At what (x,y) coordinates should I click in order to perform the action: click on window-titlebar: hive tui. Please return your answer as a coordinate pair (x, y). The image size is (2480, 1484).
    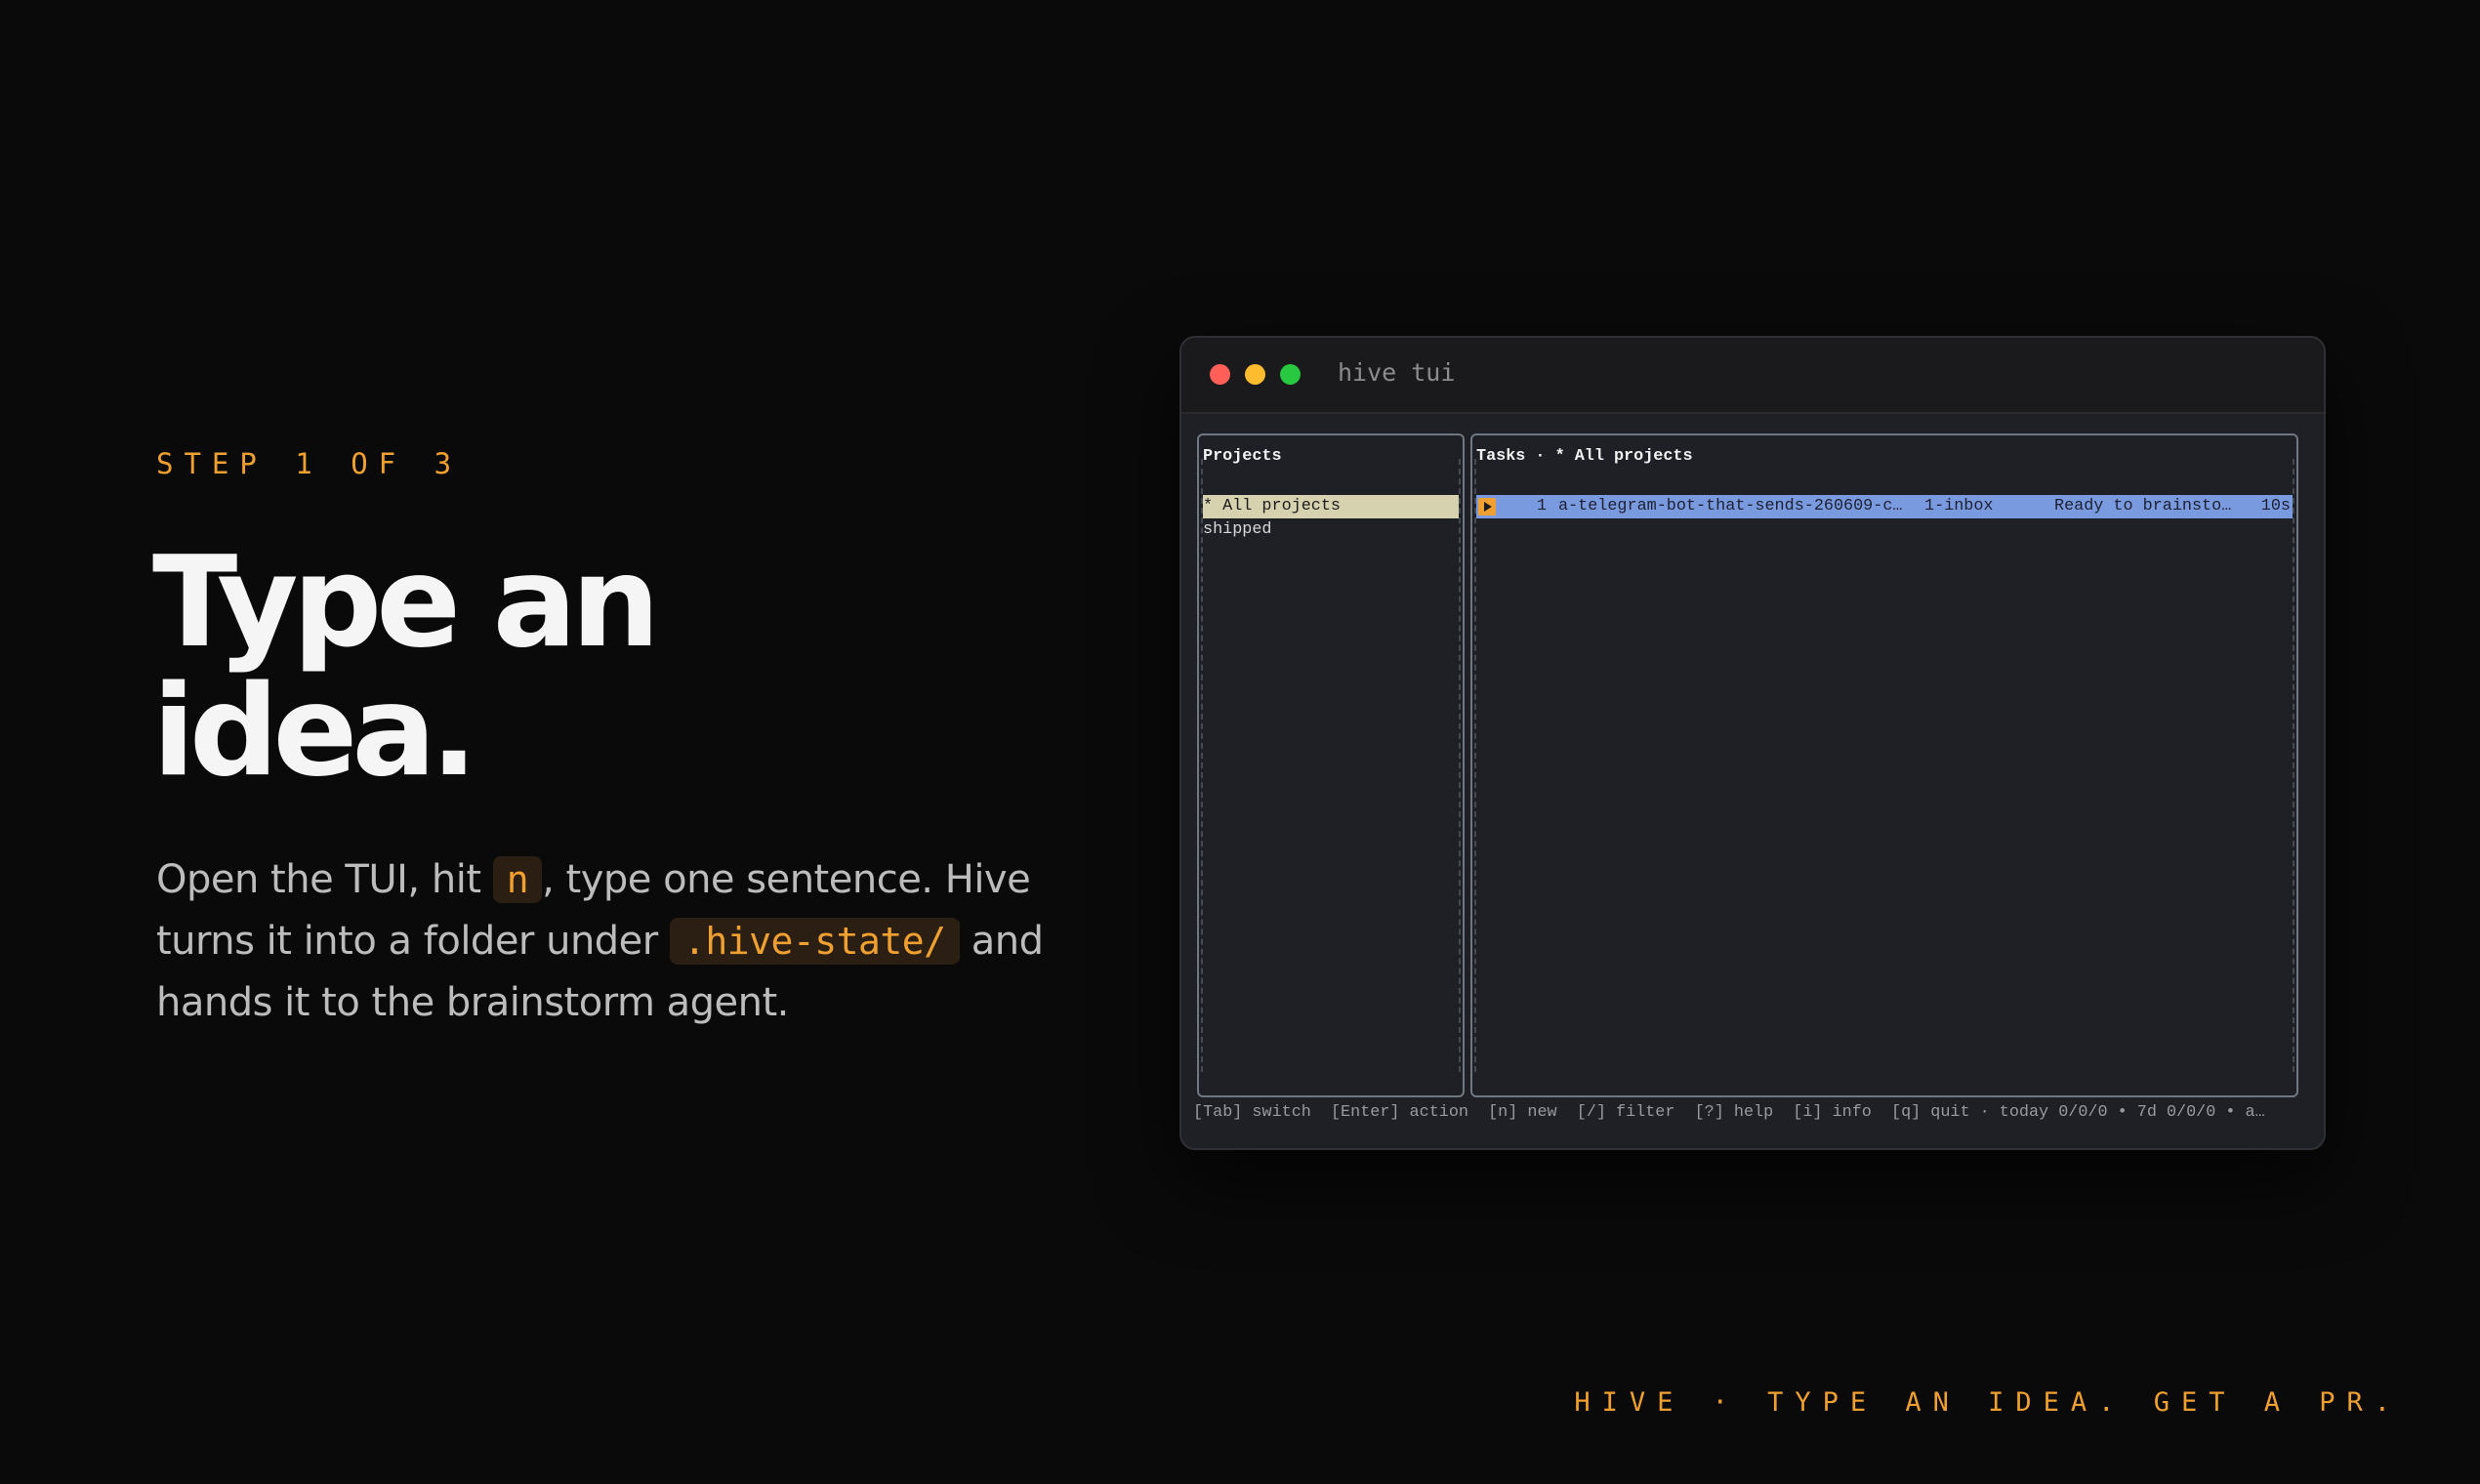
    Looking at the image, I should click on (1752, 376).